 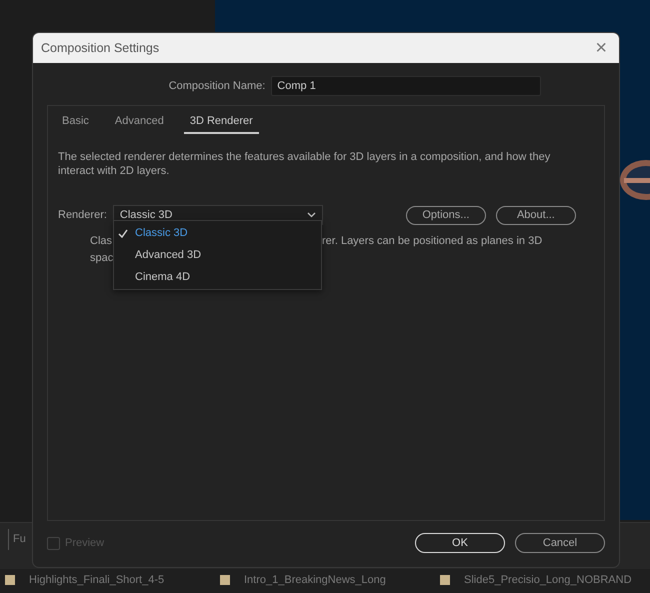 I want to click on file-name: Highlights_Finali_Short_4-5, so click(x=96, y=580).